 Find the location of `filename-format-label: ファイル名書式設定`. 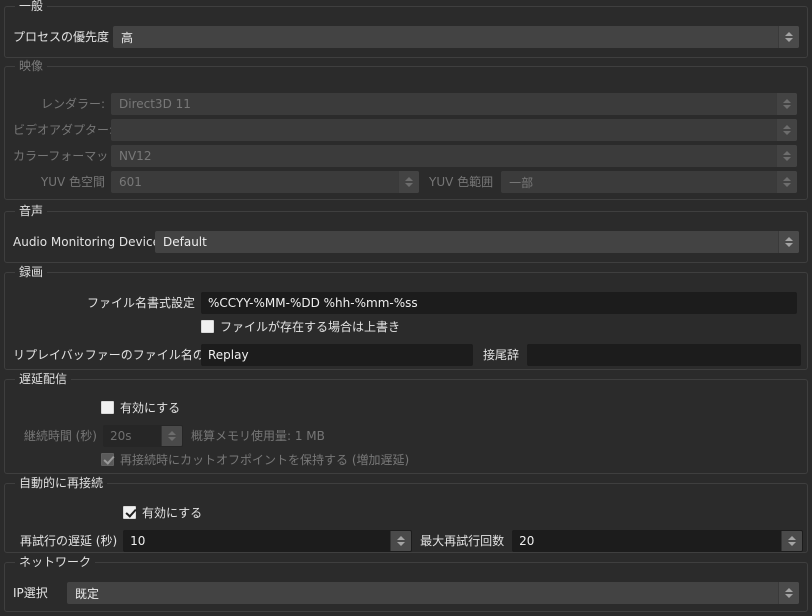

filename-format-label: ファイル名書式設定 is located at coordinates (140, 303).